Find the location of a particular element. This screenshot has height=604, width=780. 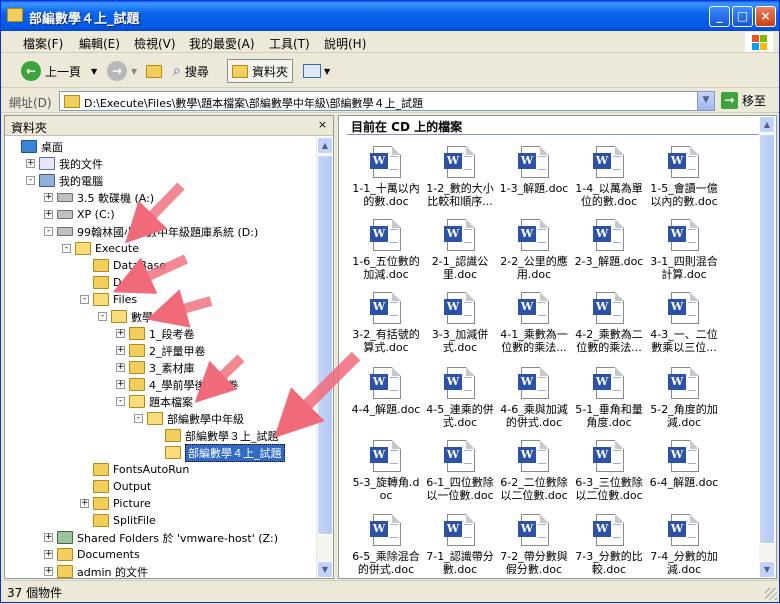

file-item: W 3-3_加減併式.doc is located at coordinates (460, 329).